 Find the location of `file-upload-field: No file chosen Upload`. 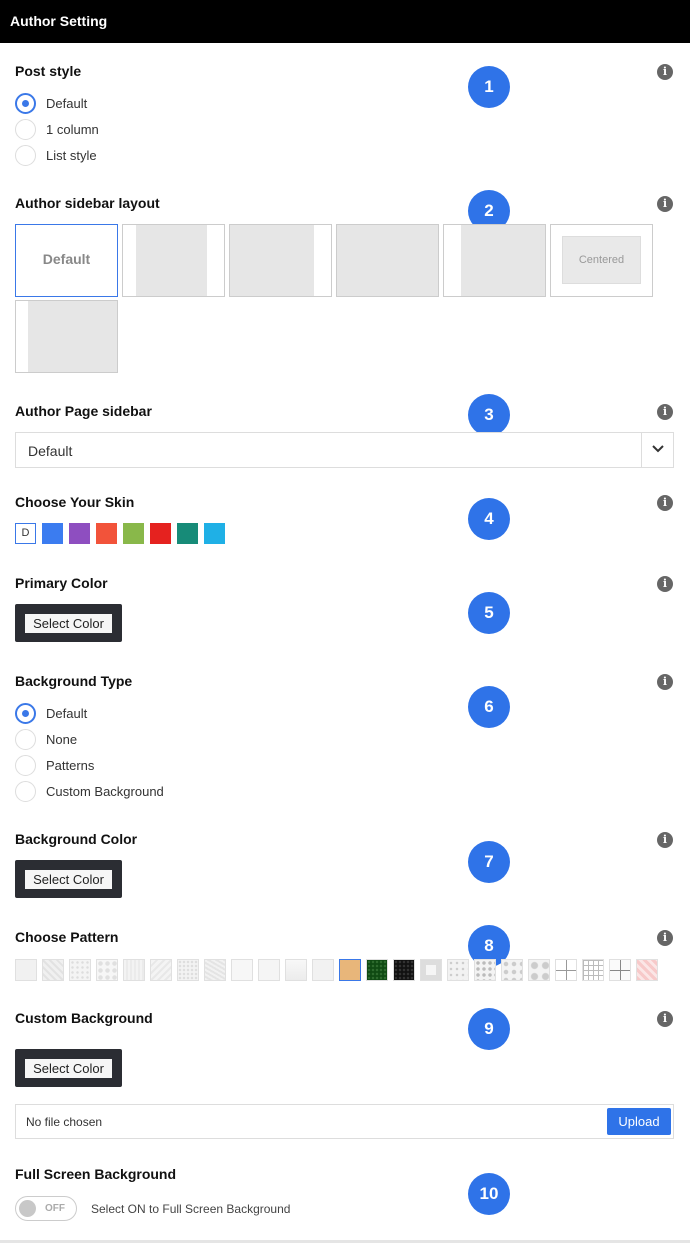

file-upload-field: No file chosen Upload is located at coordinates (344, 1121).